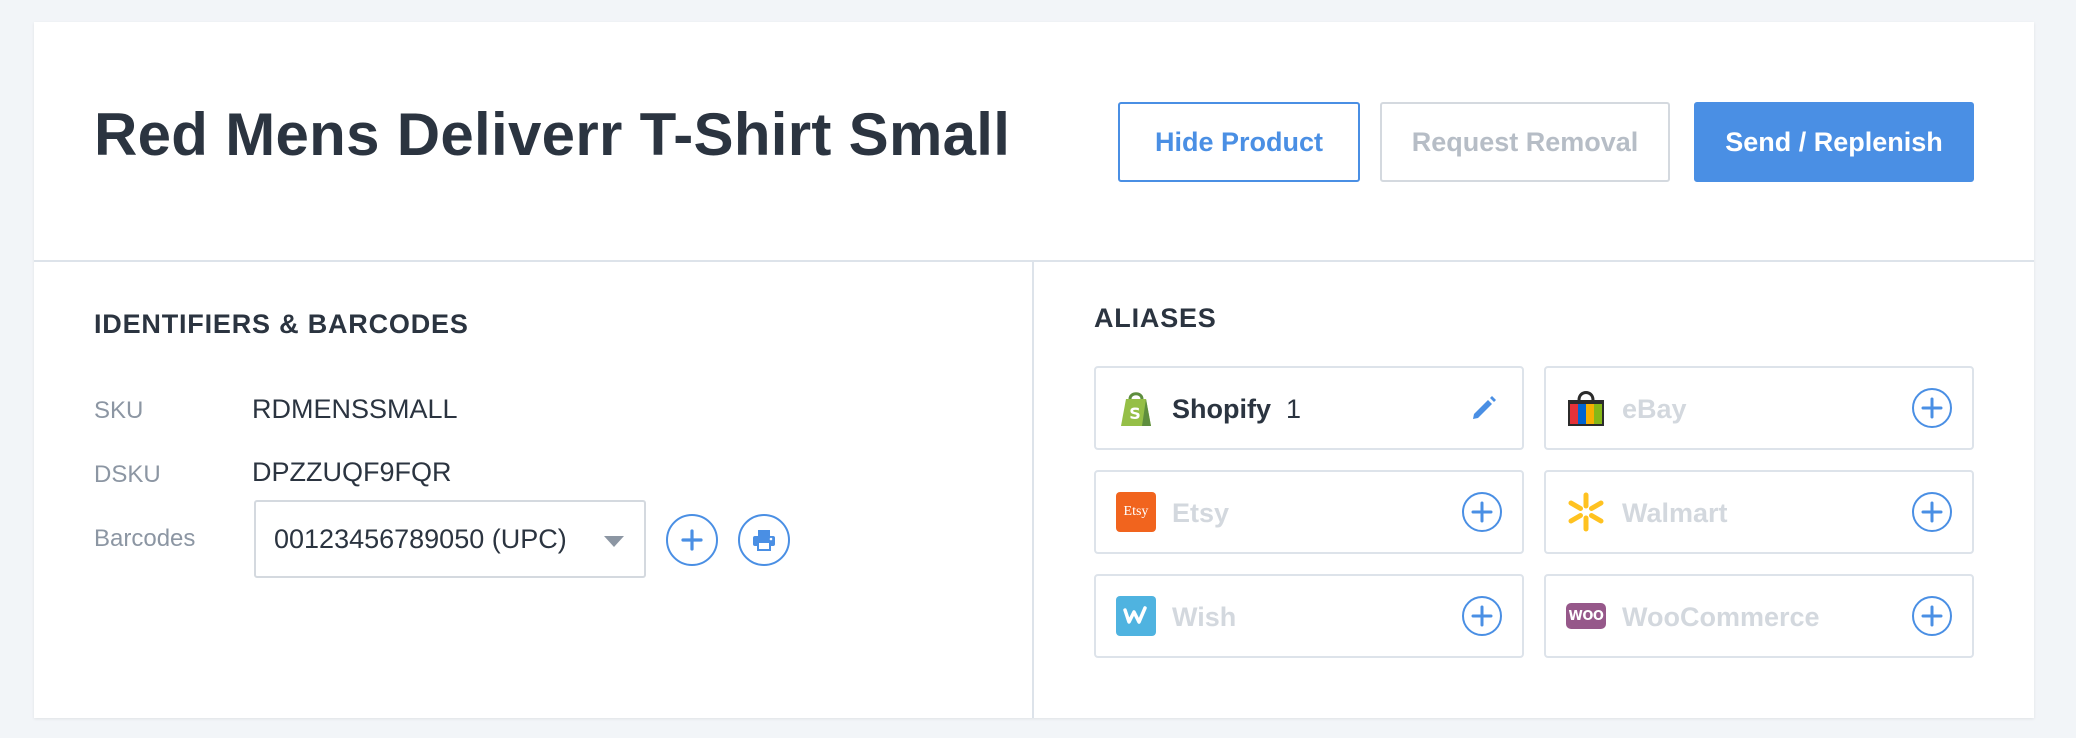 The width and height of the screenshot is (2076, 738). I want to click on alias-card-walmart: Walmart, so click(1759, 512).